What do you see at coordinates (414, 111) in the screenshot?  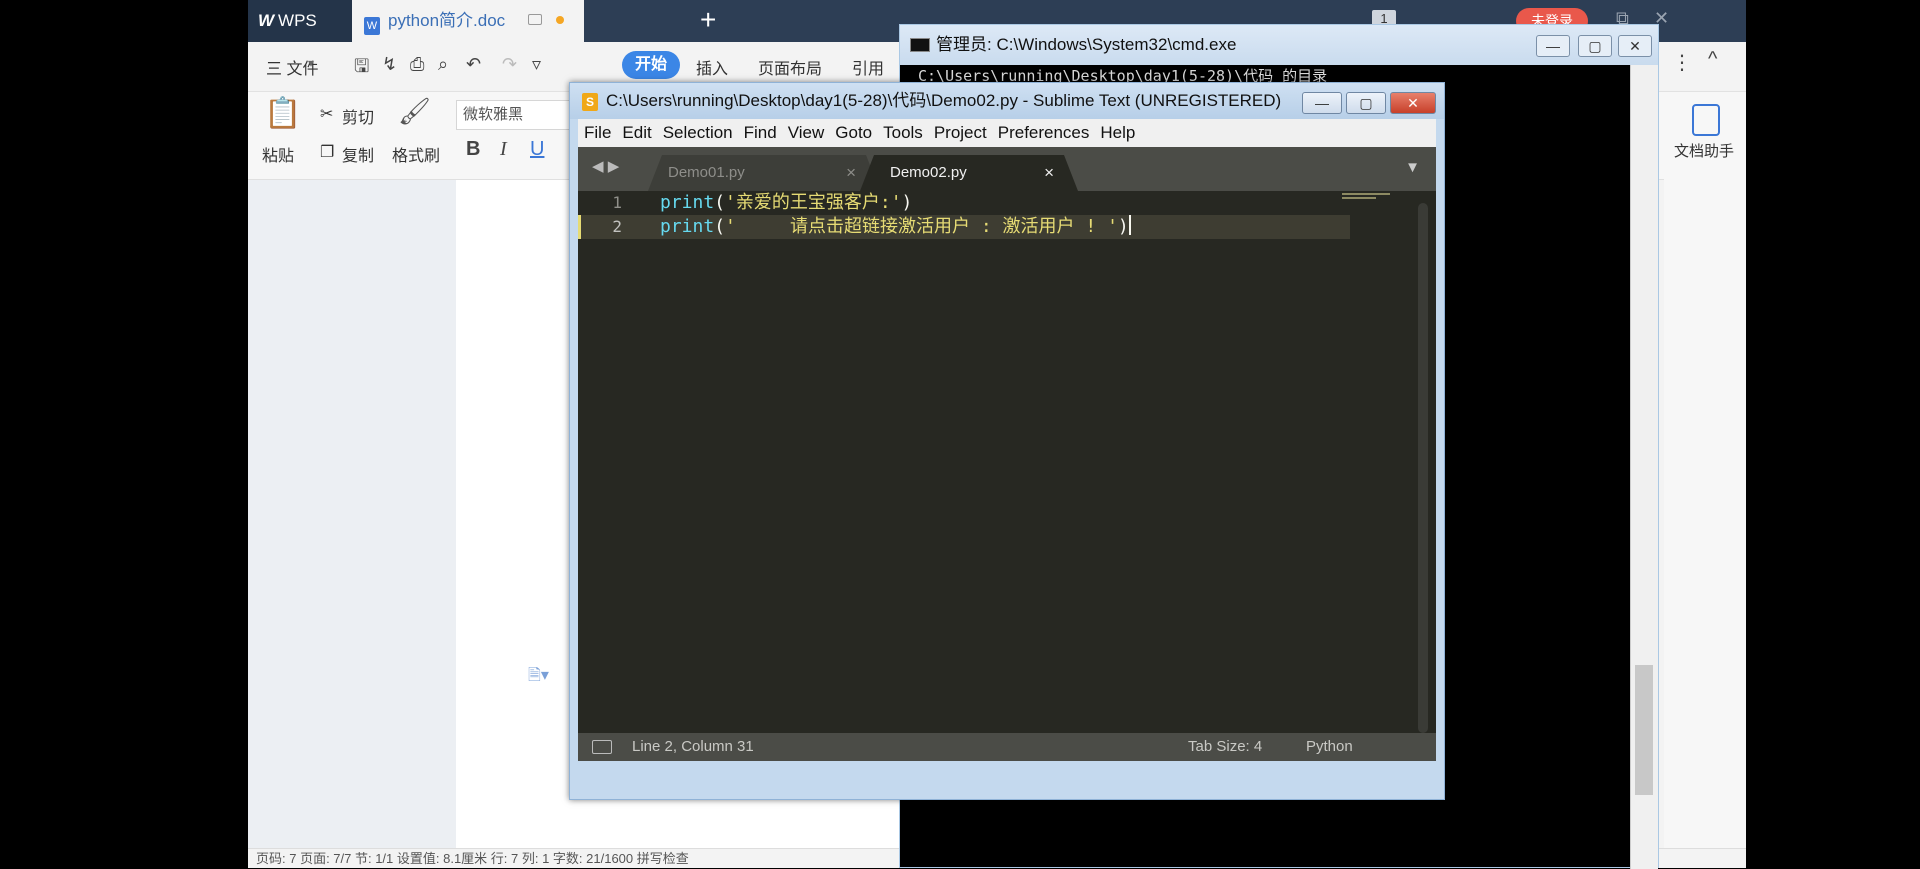 I see `format-painter-icon: 🖌` at bounding box center [414, 111].